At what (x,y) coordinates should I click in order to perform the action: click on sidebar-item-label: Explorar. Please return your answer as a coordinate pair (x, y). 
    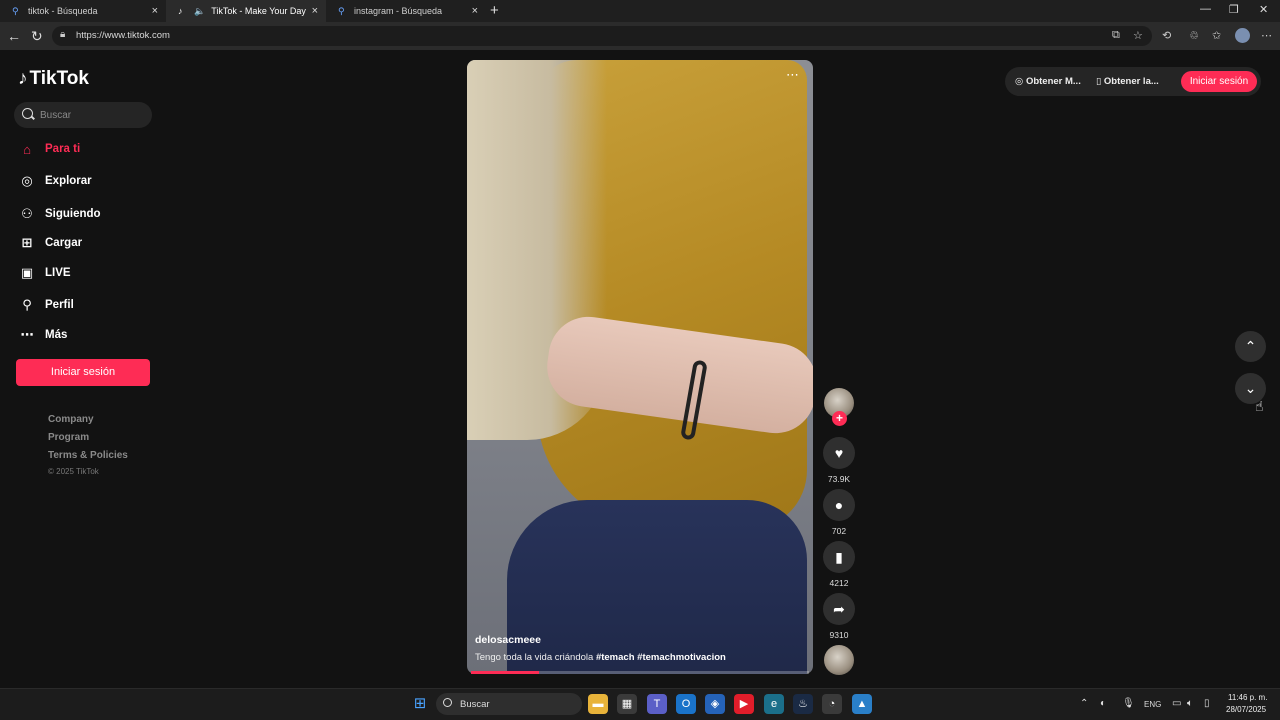
    Looking at the image, I should click on (68, 181).